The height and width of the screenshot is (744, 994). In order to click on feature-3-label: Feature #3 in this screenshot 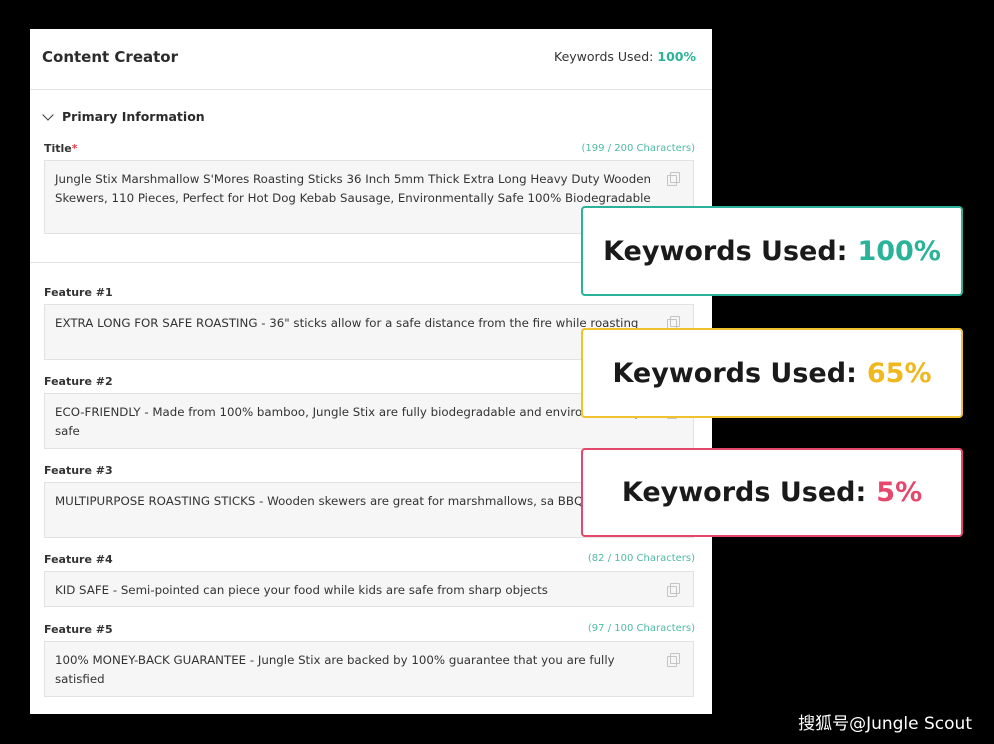, I will do `click(78, 470)`.